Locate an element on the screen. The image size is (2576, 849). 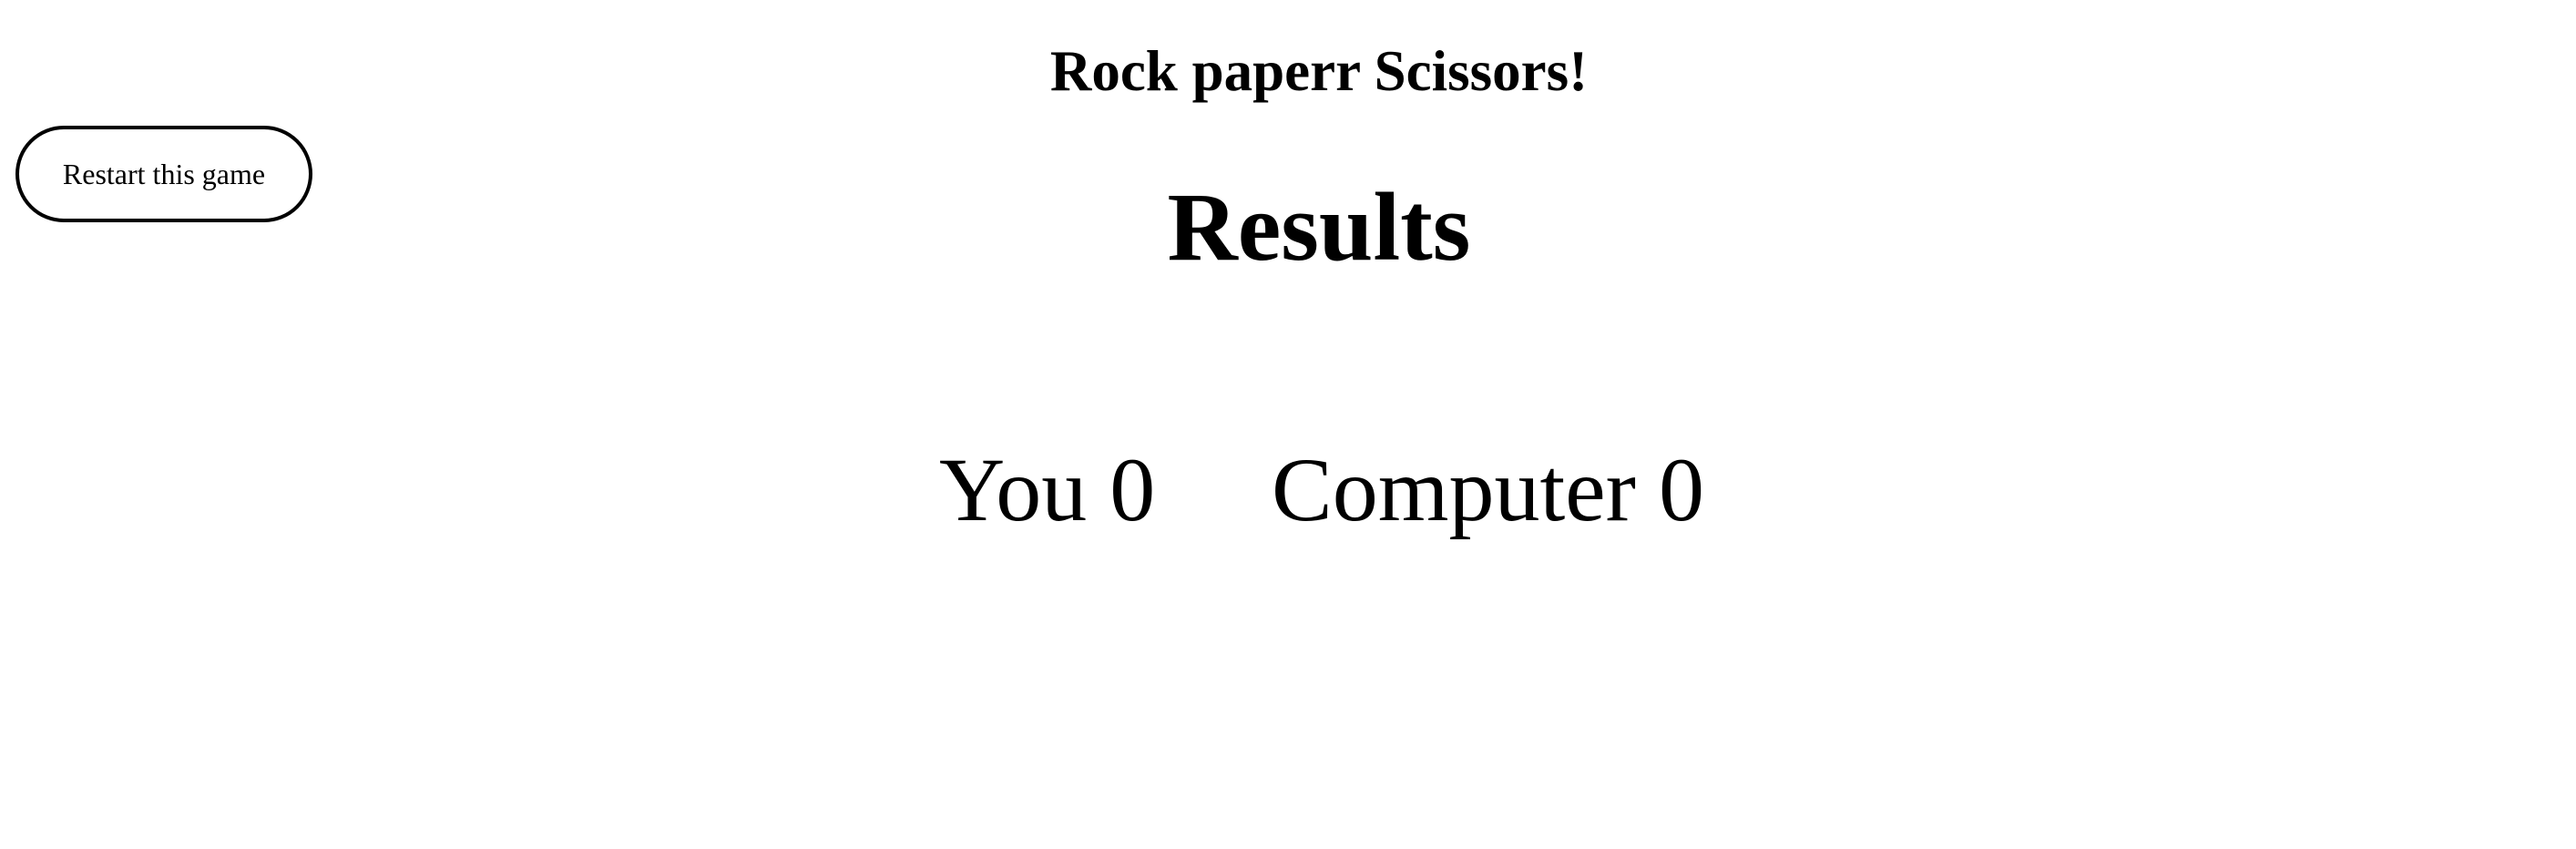
player-score-value: 0 is located at coordinates (1132, 490).